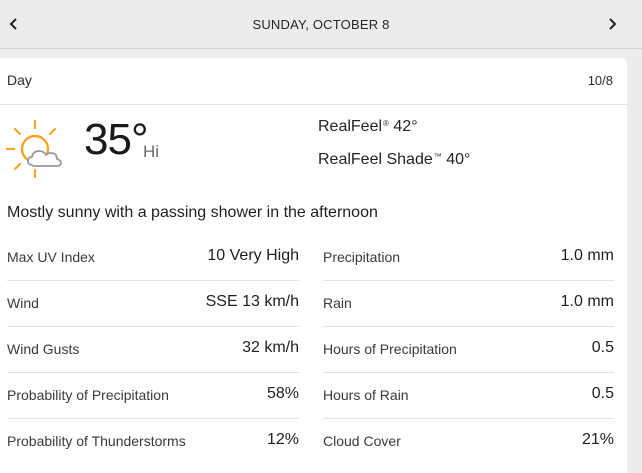 This screenshot has height=473, width=642. I want to click on stat-label: Hours of Rain, so click(366, 395).